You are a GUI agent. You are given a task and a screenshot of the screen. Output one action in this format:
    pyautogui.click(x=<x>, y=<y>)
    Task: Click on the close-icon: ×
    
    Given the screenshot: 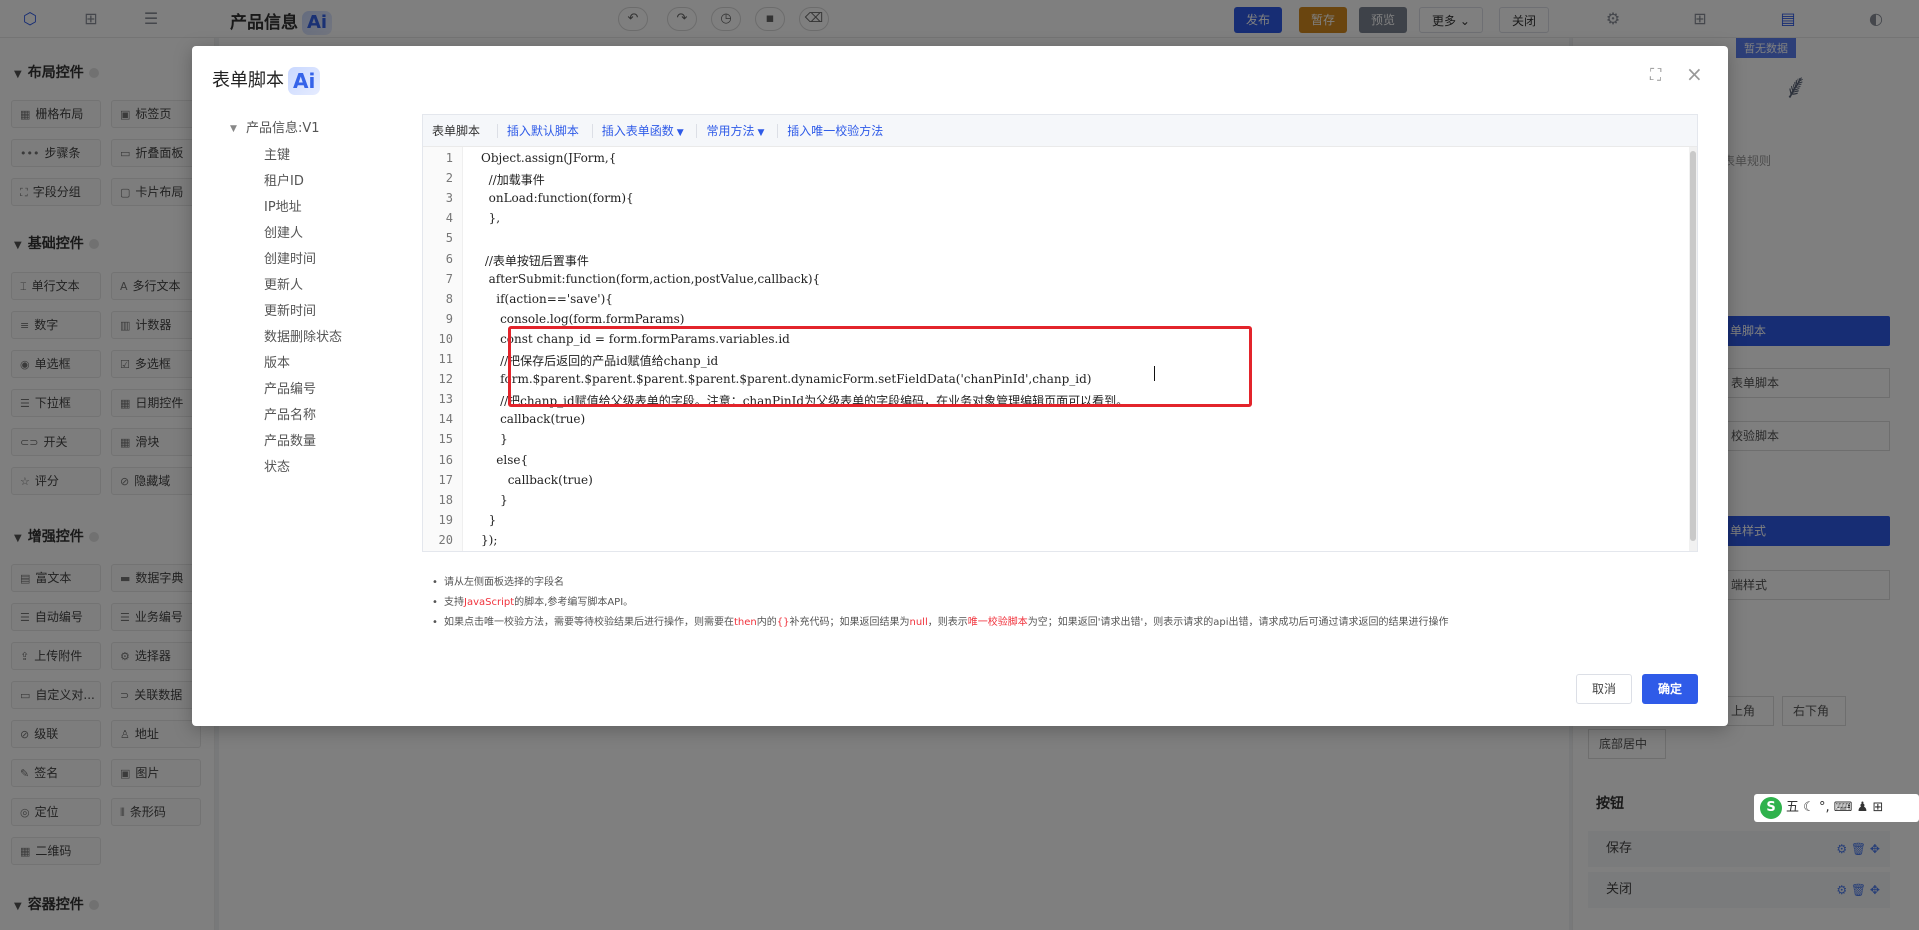 What is the action you would take?
    pyautogui.click(x=1694, y=74)
    